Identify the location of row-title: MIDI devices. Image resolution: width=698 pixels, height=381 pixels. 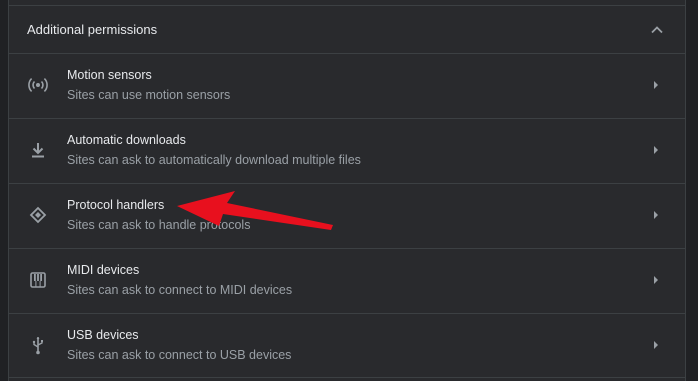
(103, 270).